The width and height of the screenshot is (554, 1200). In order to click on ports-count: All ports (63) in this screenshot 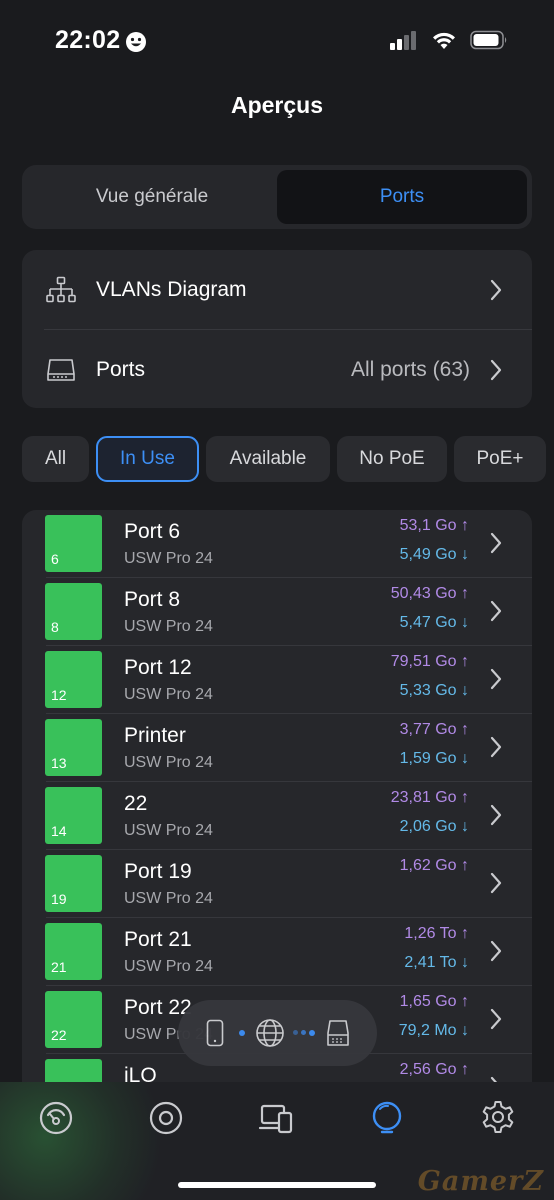, I will do `click(410, 369)`.